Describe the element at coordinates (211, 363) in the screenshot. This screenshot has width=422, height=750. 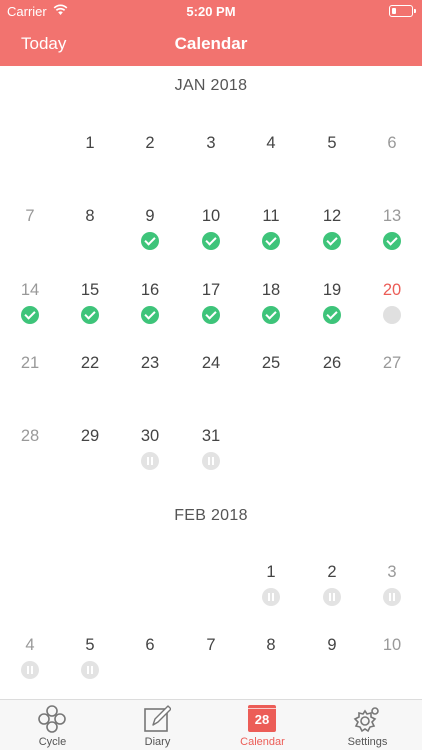
I see `day-number: 24` at that location.